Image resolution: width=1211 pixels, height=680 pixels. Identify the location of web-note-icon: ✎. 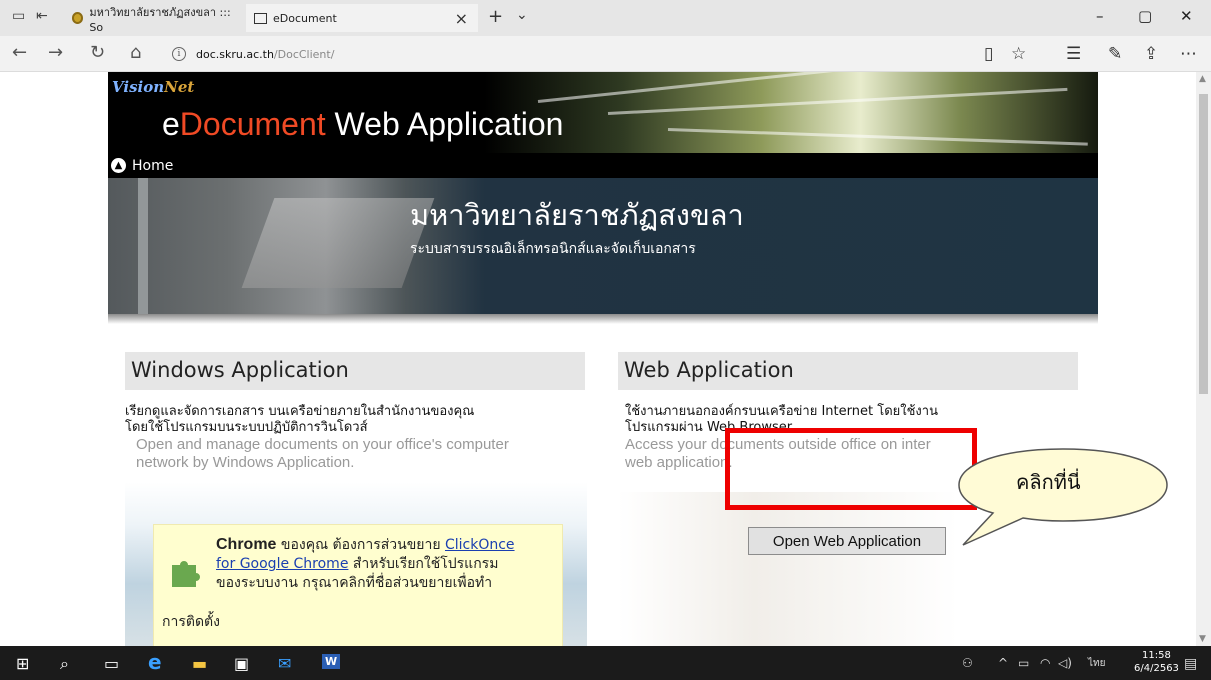
(1115, 54).